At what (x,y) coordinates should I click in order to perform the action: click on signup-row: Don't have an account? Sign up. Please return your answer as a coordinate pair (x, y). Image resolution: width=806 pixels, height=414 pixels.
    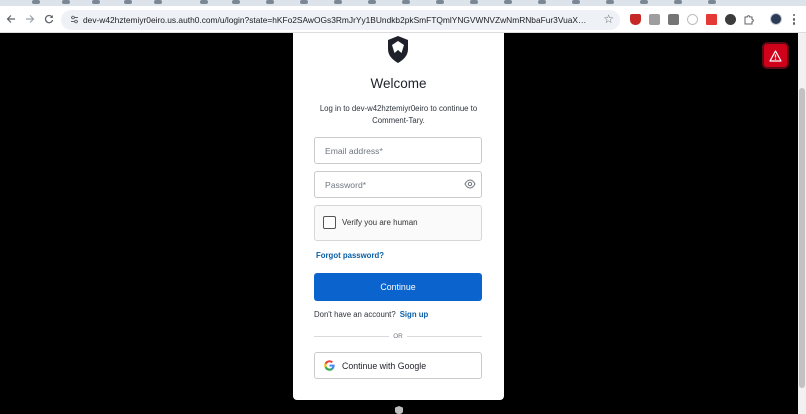
    Looking at the image, I should click on (371, 314).